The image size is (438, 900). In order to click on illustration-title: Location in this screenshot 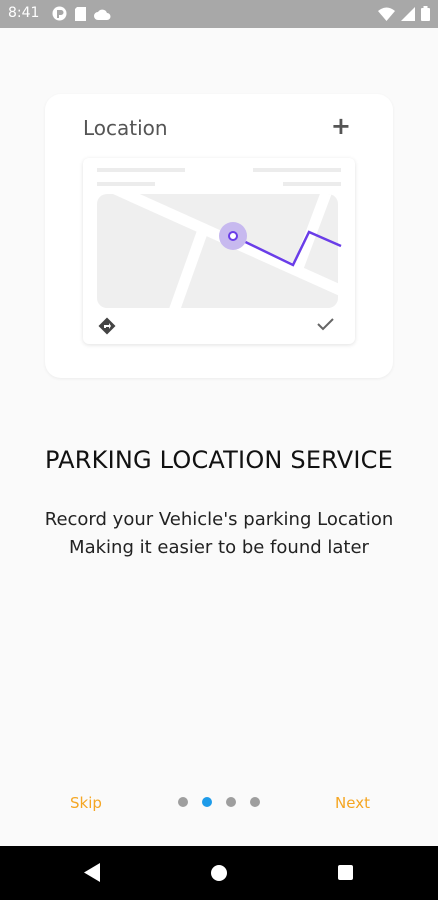, I will do `click(125, 128)`.